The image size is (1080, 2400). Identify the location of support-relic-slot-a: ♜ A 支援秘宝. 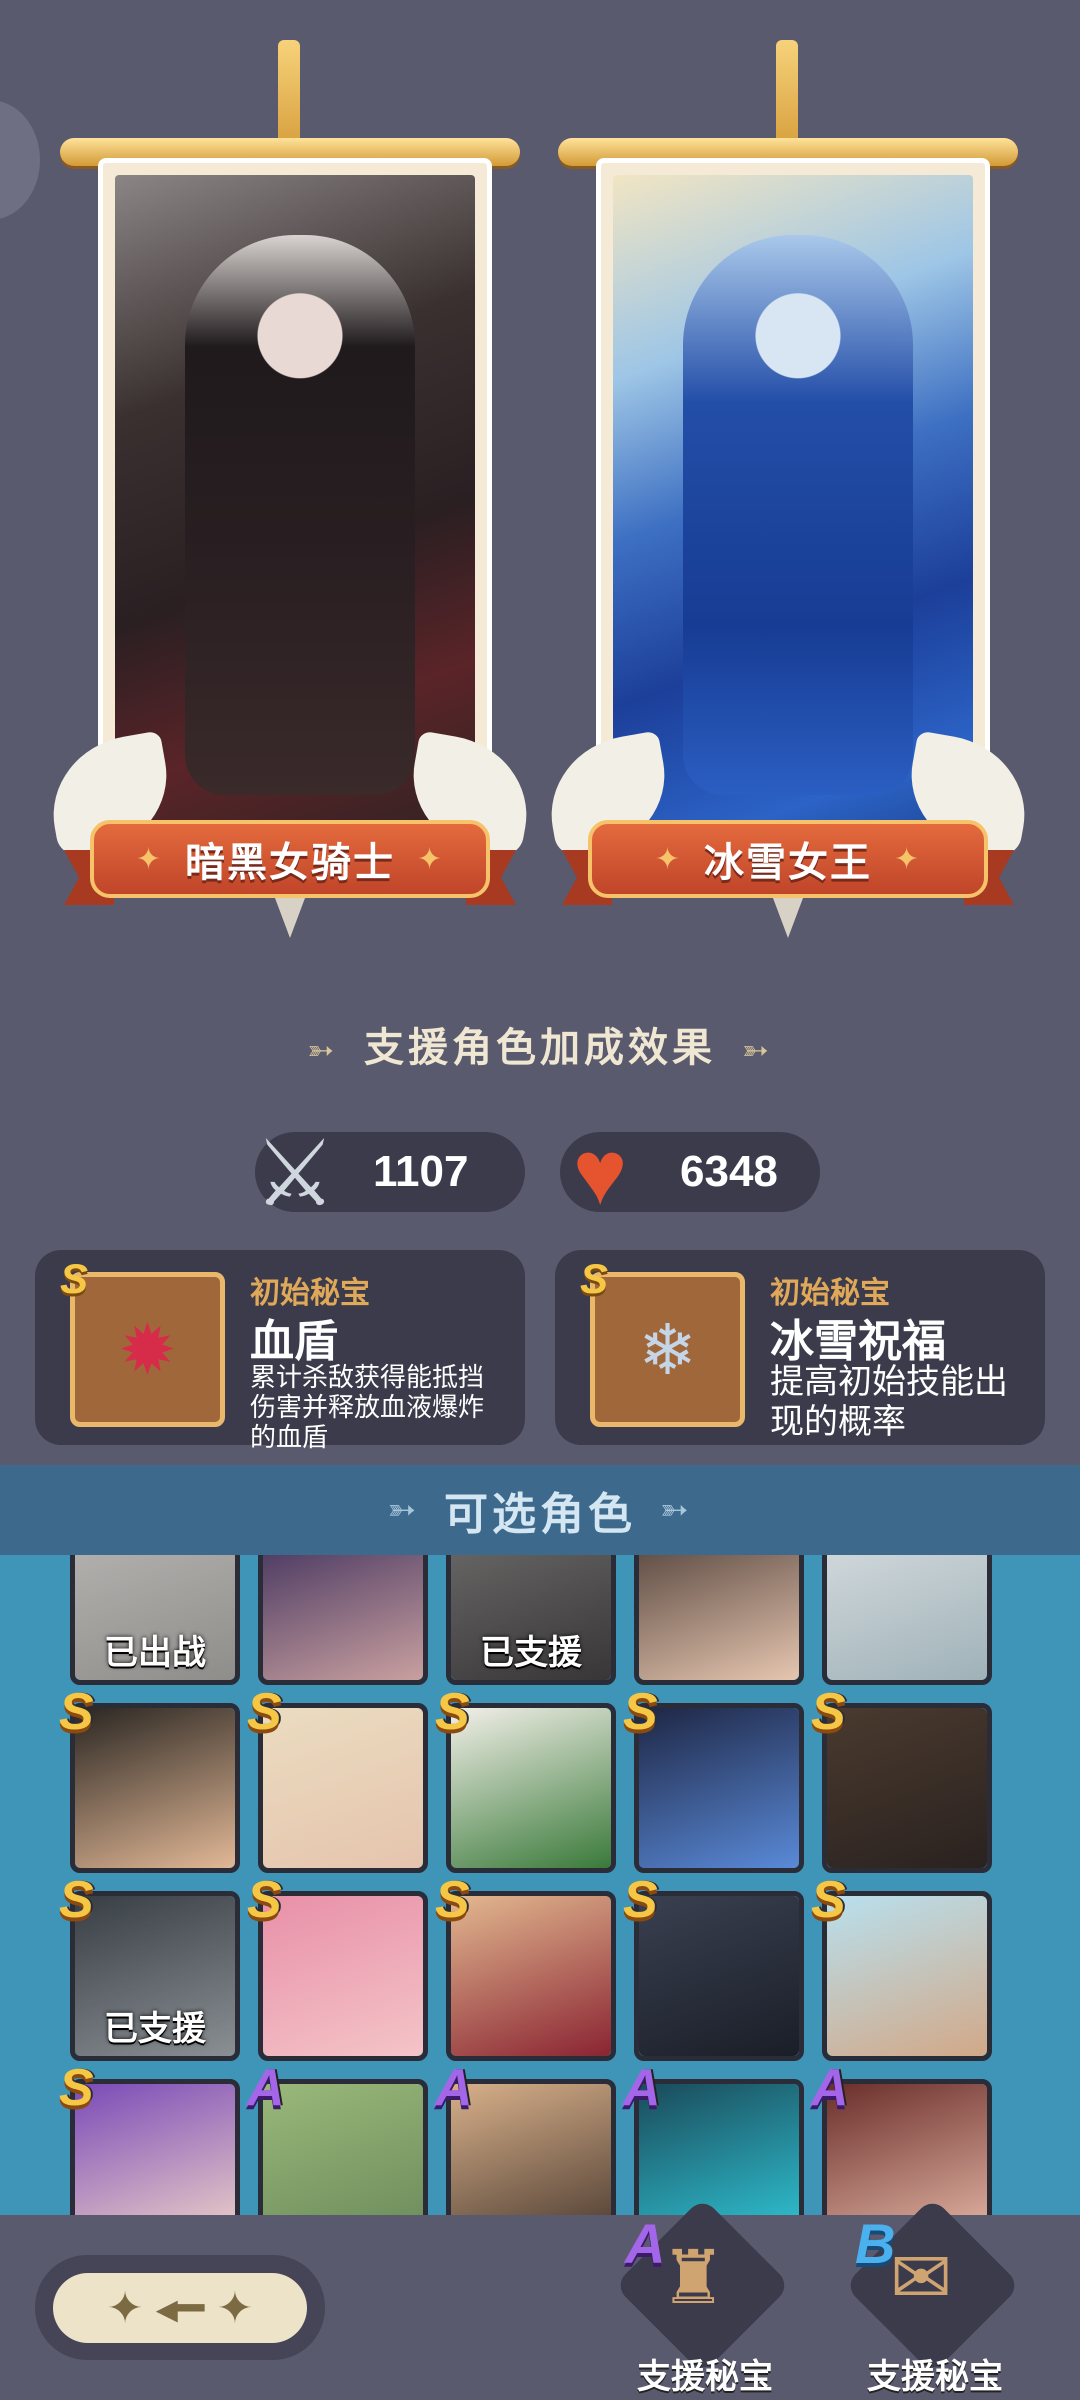
(705, 2297).